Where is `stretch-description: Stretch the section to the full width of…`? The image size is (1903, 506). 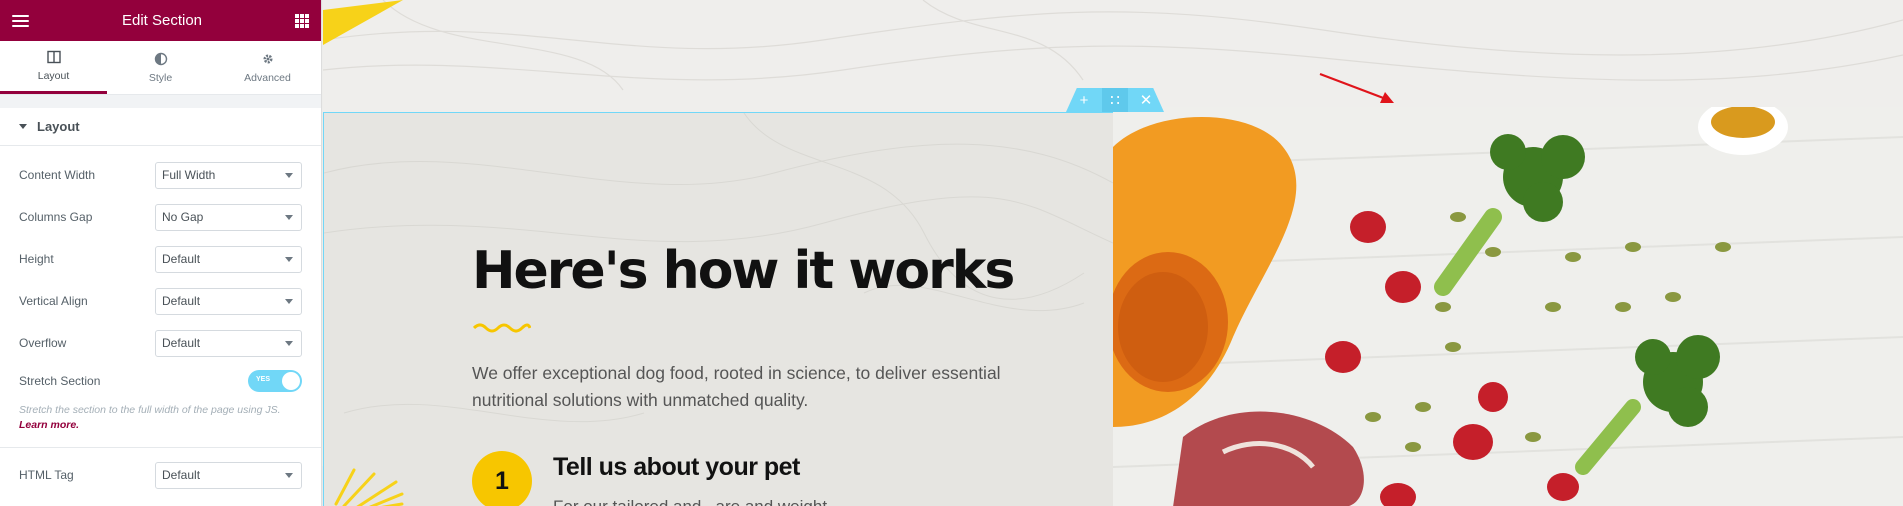 stretch-description: Stretch the section to the full width of… is located at coordinates (164, 418).